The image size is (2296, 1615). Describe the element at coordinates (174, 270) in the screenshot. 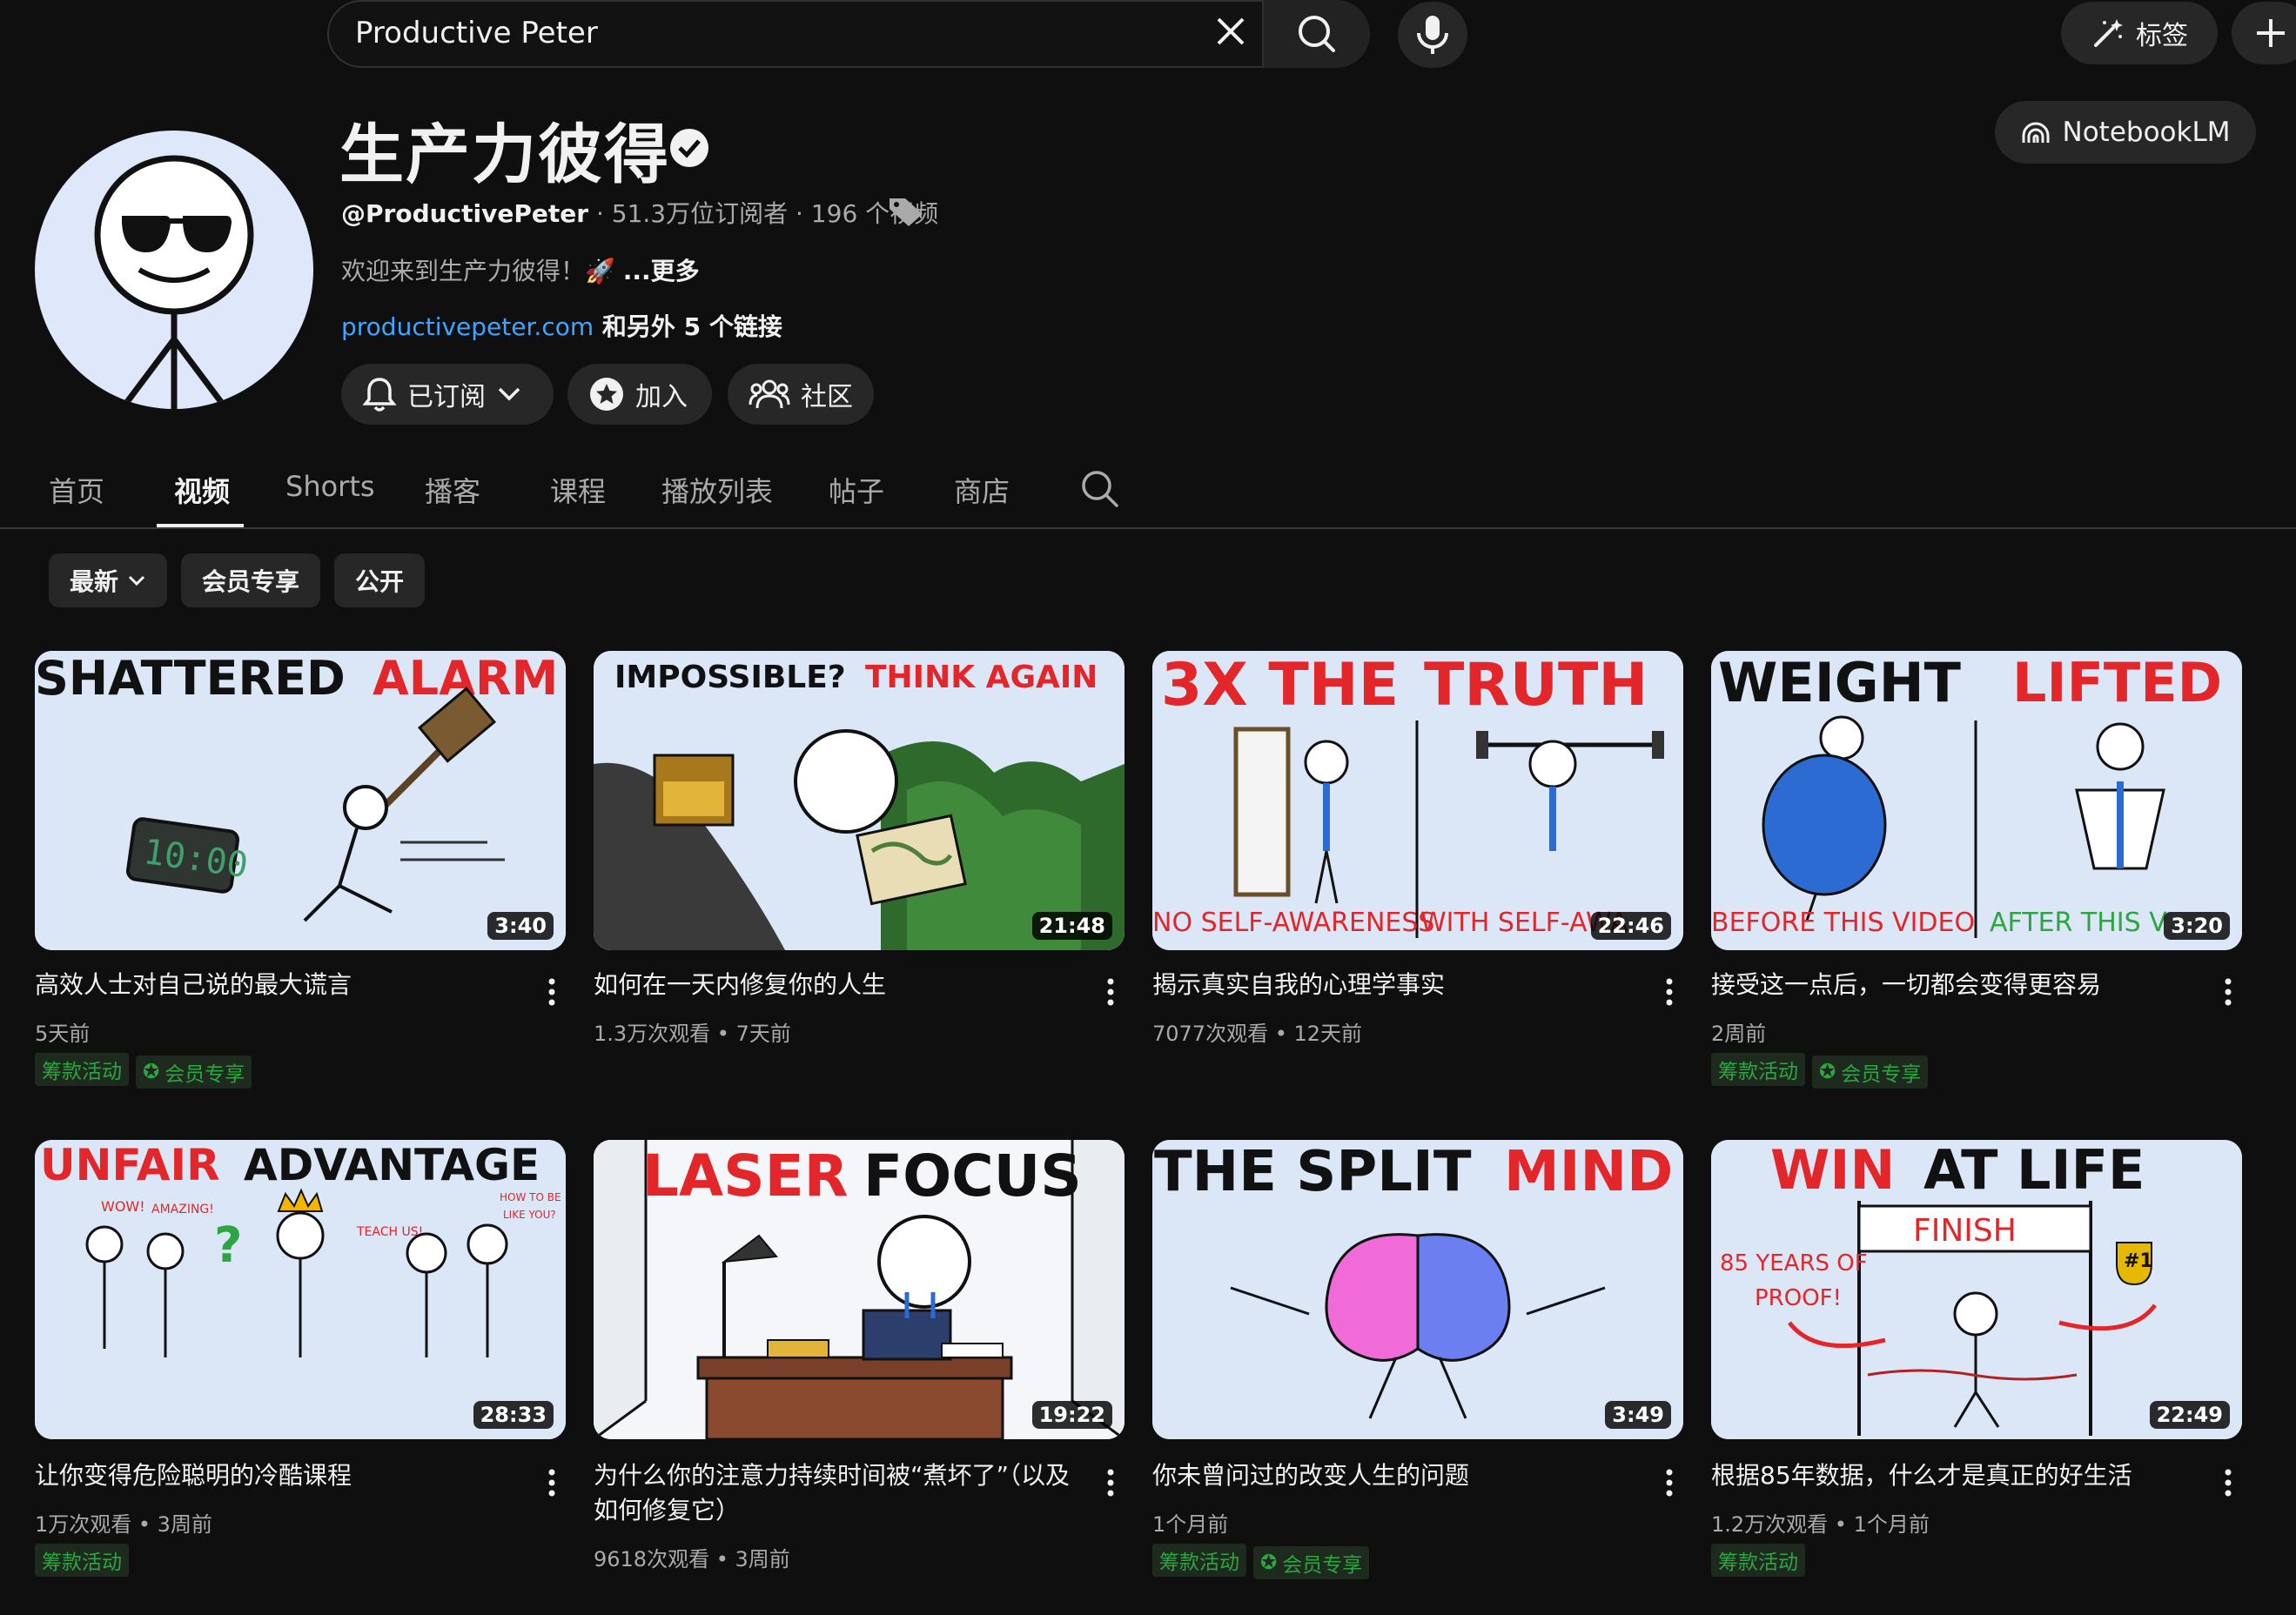

I see `channel-avatar` at that location.